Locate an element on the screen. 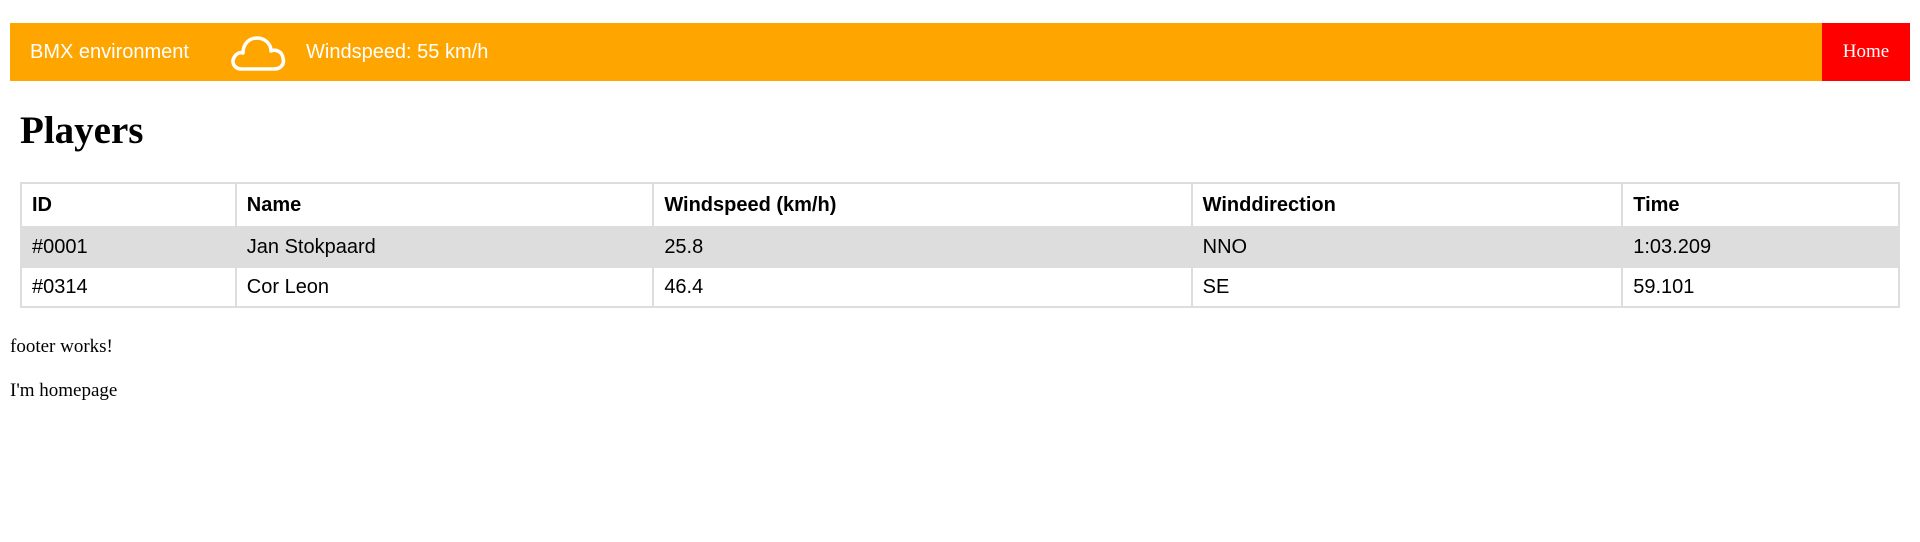 This screenshot has width=1920, height=542. column-header-time: Time is located at coordinates (1760, 205).